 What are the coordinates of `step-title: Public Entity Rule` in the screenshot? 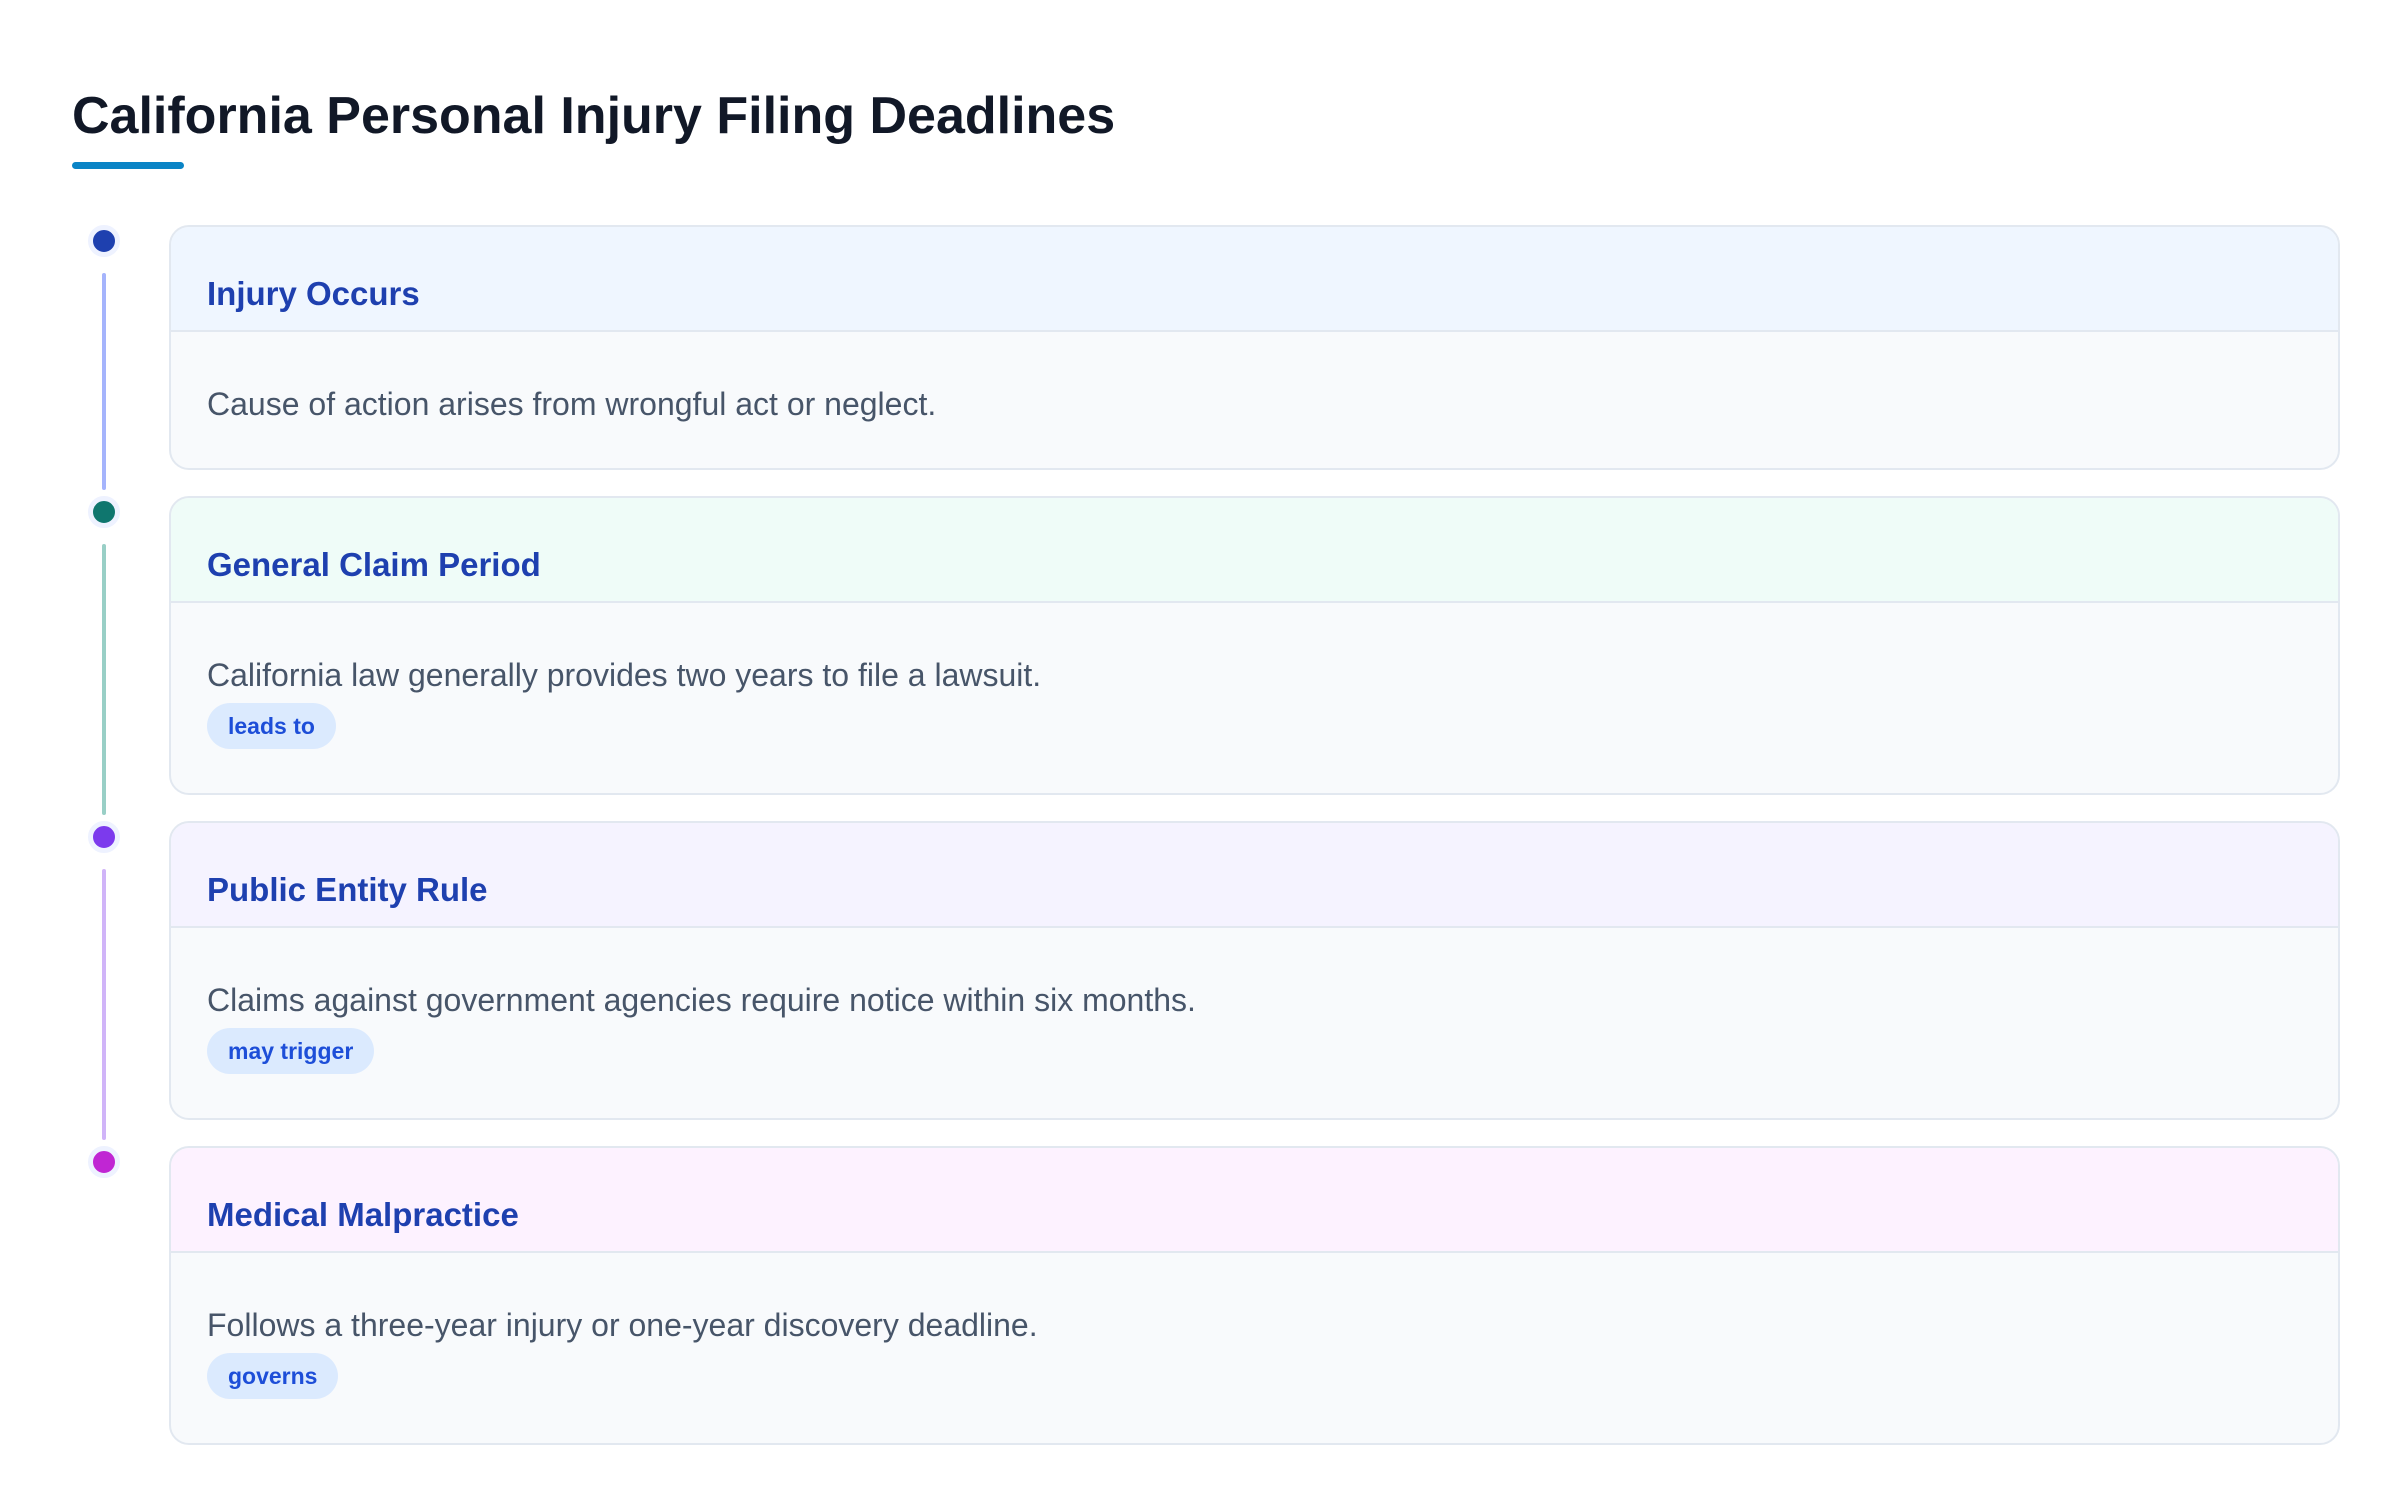 It's located at (347, 889).